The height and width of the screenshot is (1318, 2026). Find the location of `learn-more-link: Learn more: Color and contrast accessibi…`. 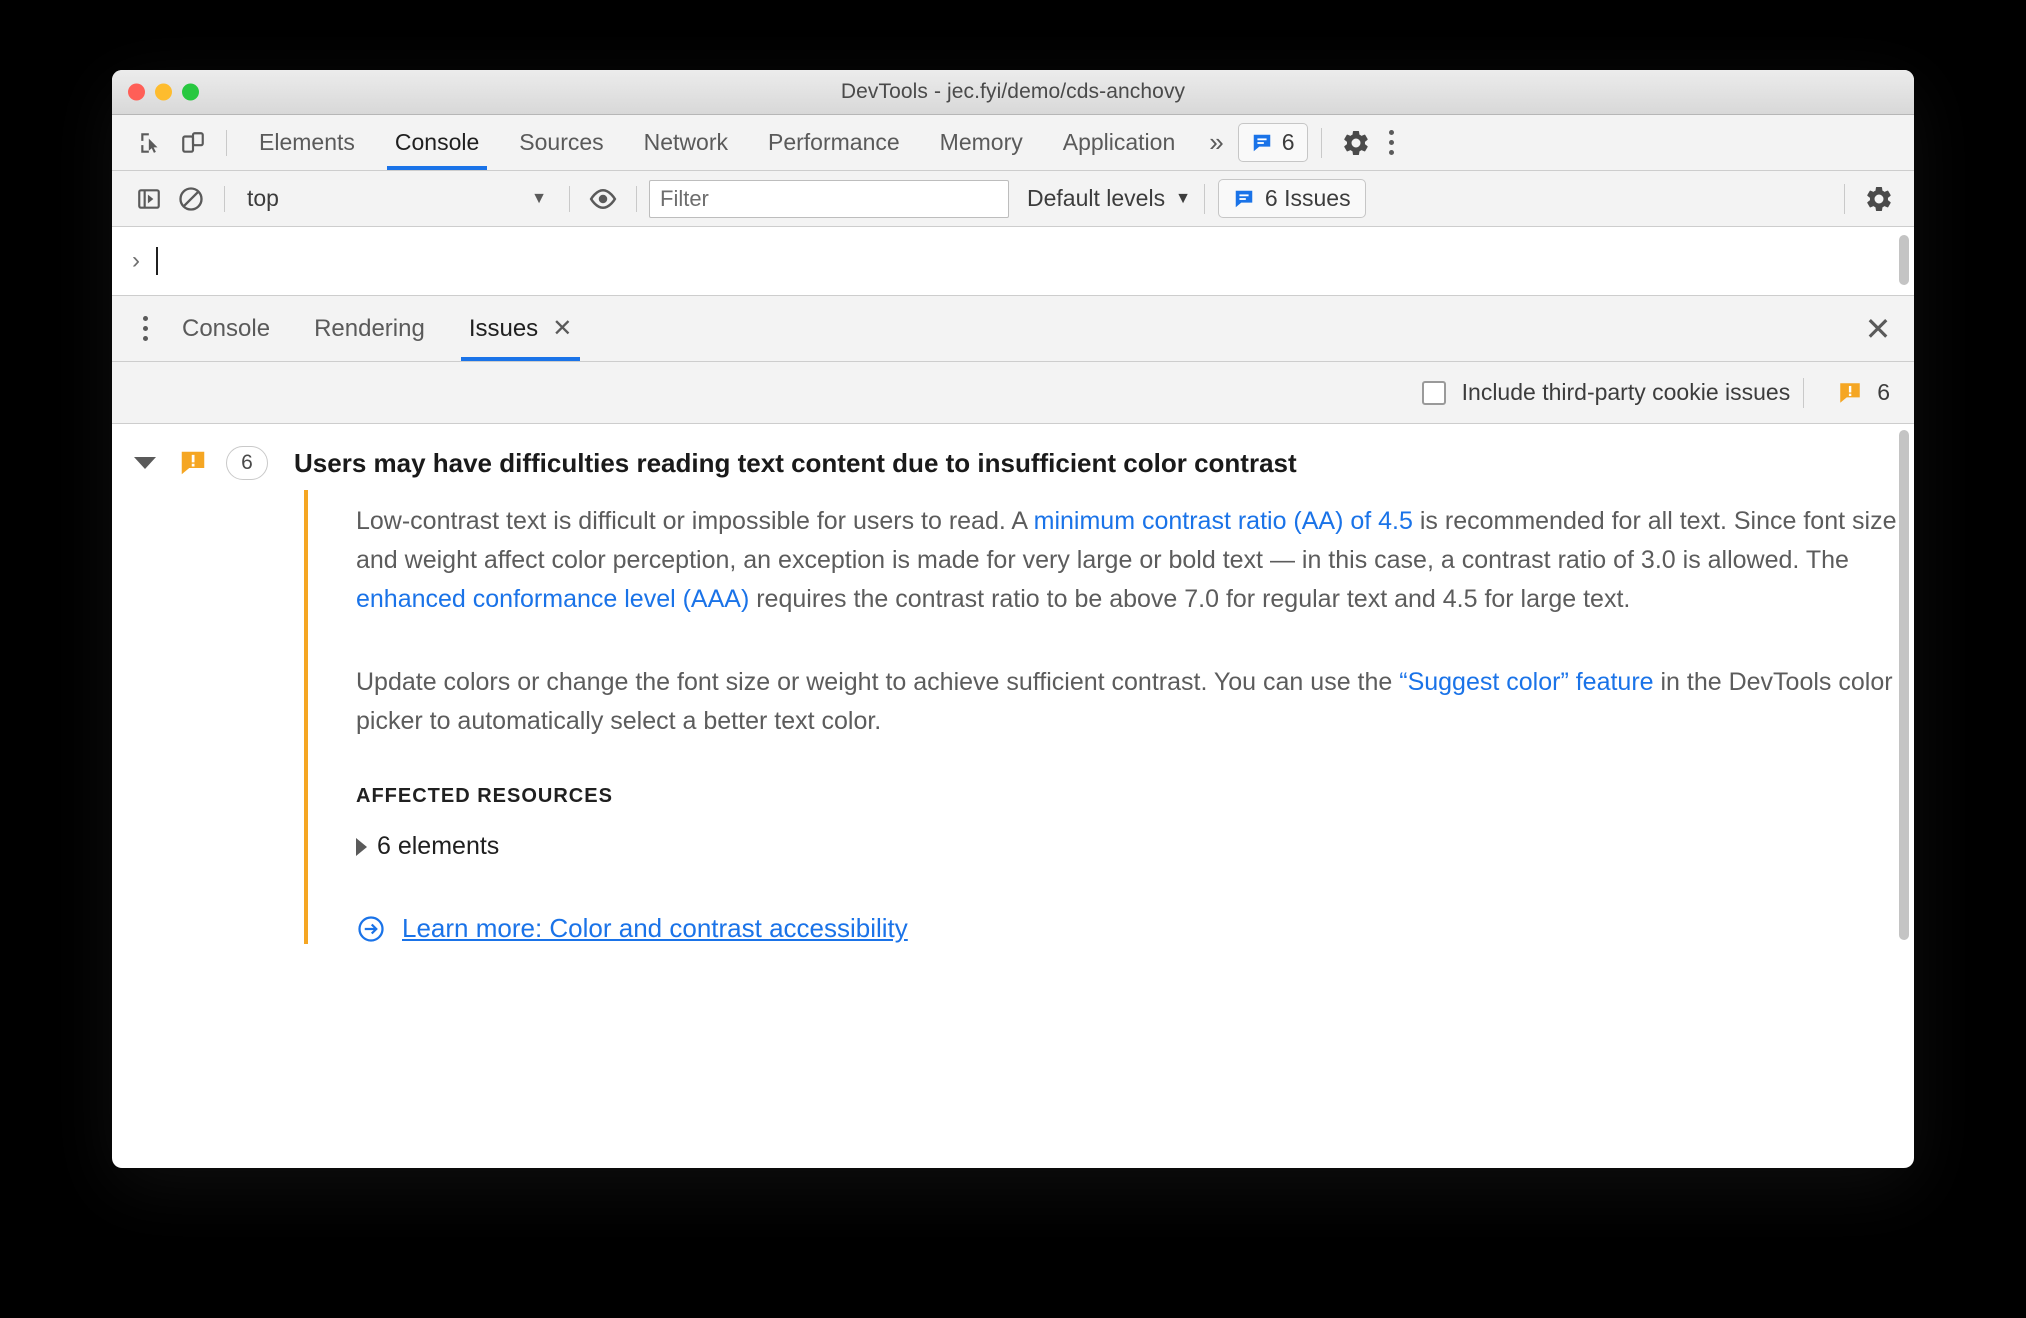

learn-more-link: Learn more: Color and contrast accessibi… is located at coordinates (1135, 928).